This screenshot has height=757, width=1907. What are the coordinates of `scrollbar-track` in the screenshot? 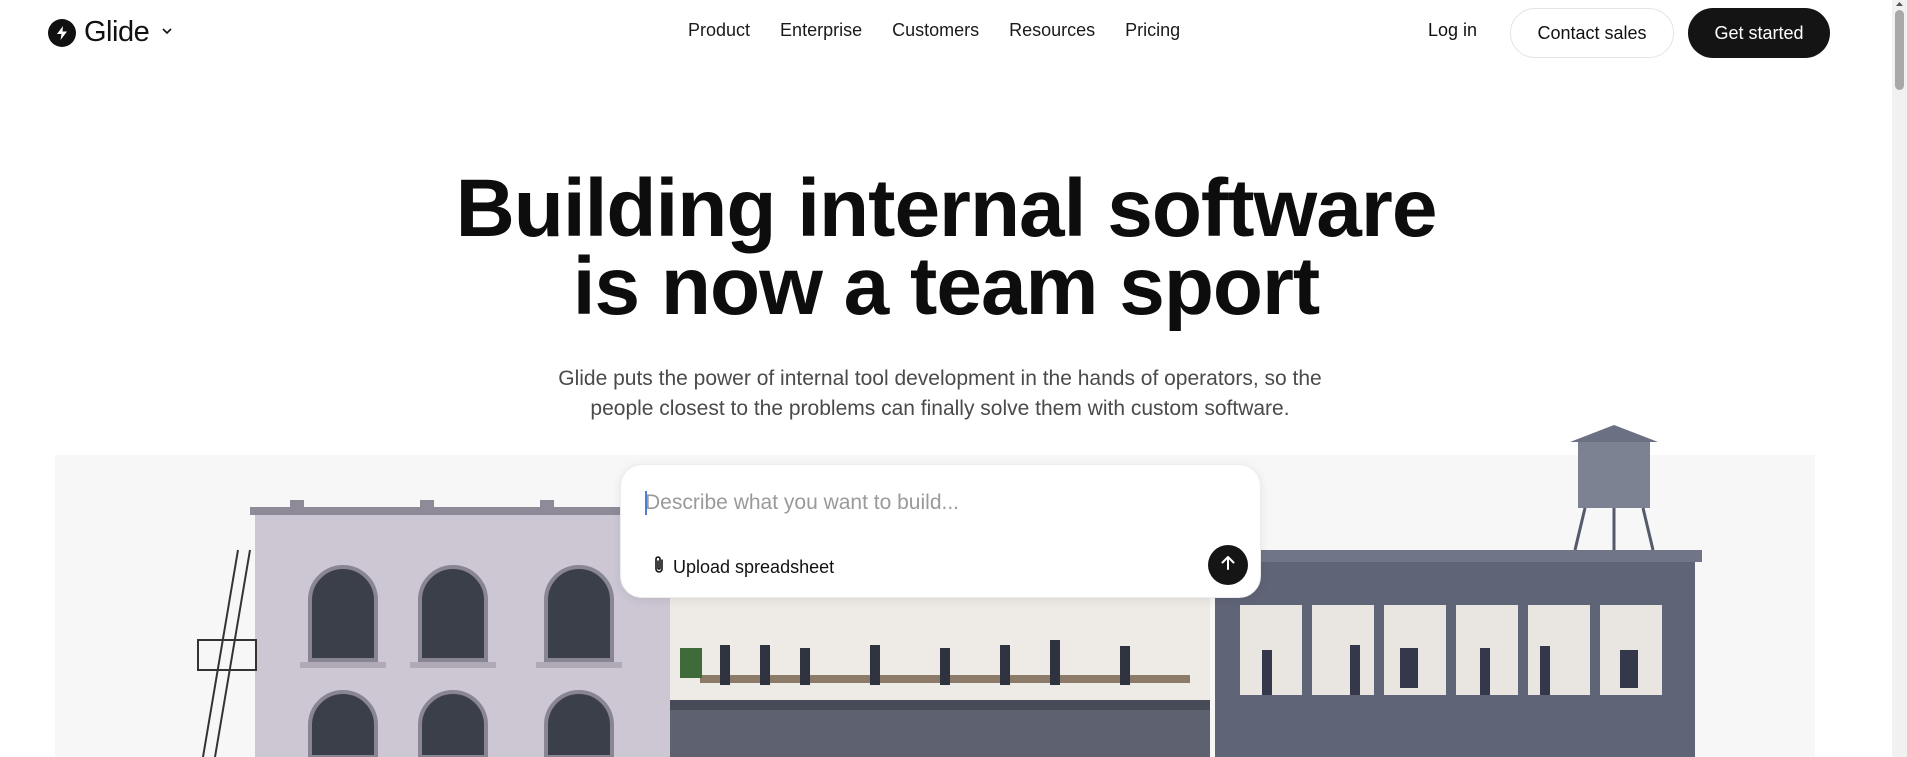 It's located at (1899, 378).